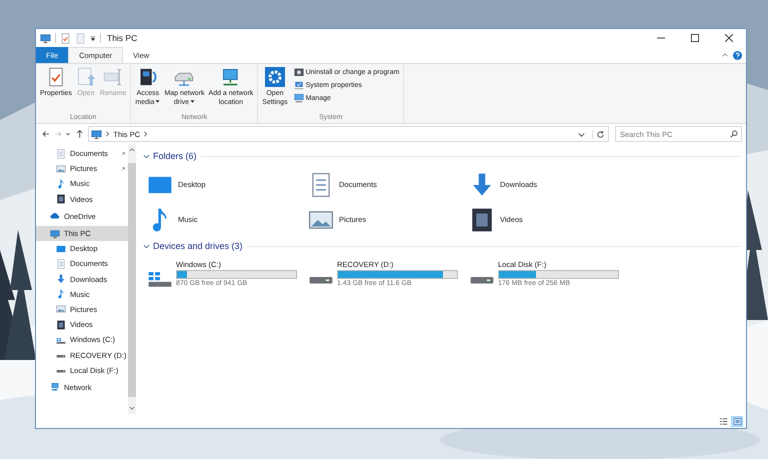 The width and height of the screenshot is (768, 459). What do you see at coordinates (299, 98) in the screenshot?
I see `computer-management-icon` at bounding box center [299, 98].